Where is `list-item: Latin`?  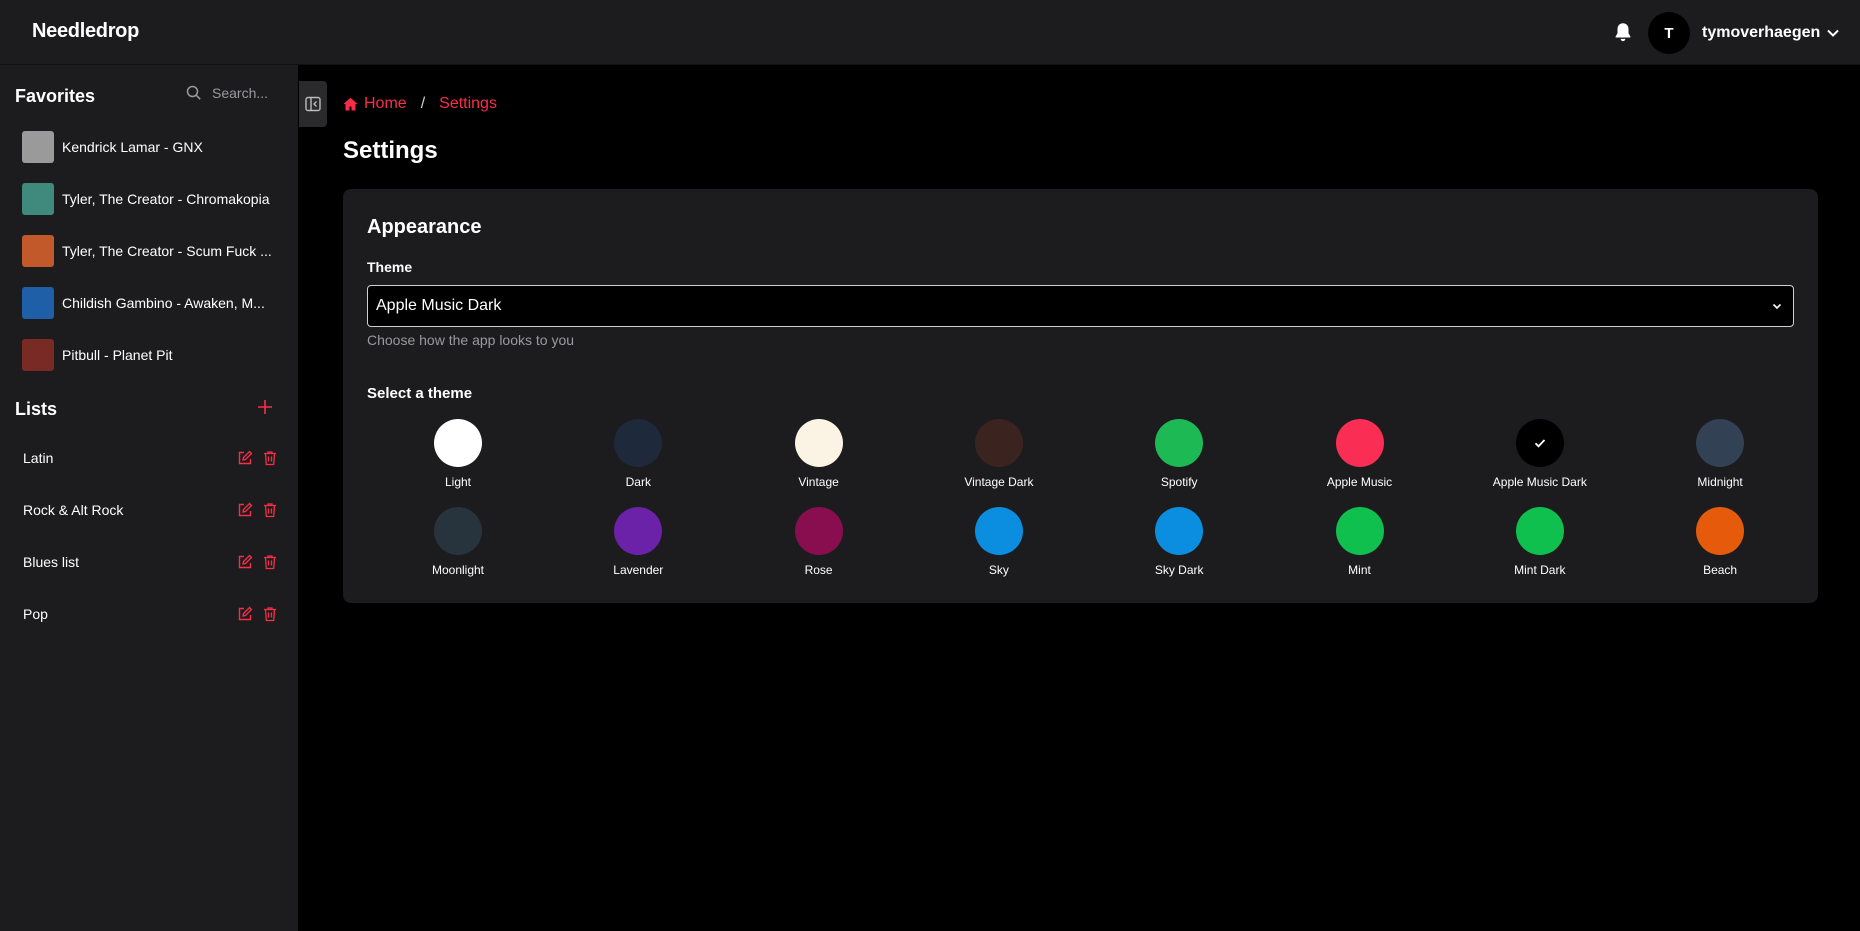 list-item: Latin is located at coordinates (147, 458).